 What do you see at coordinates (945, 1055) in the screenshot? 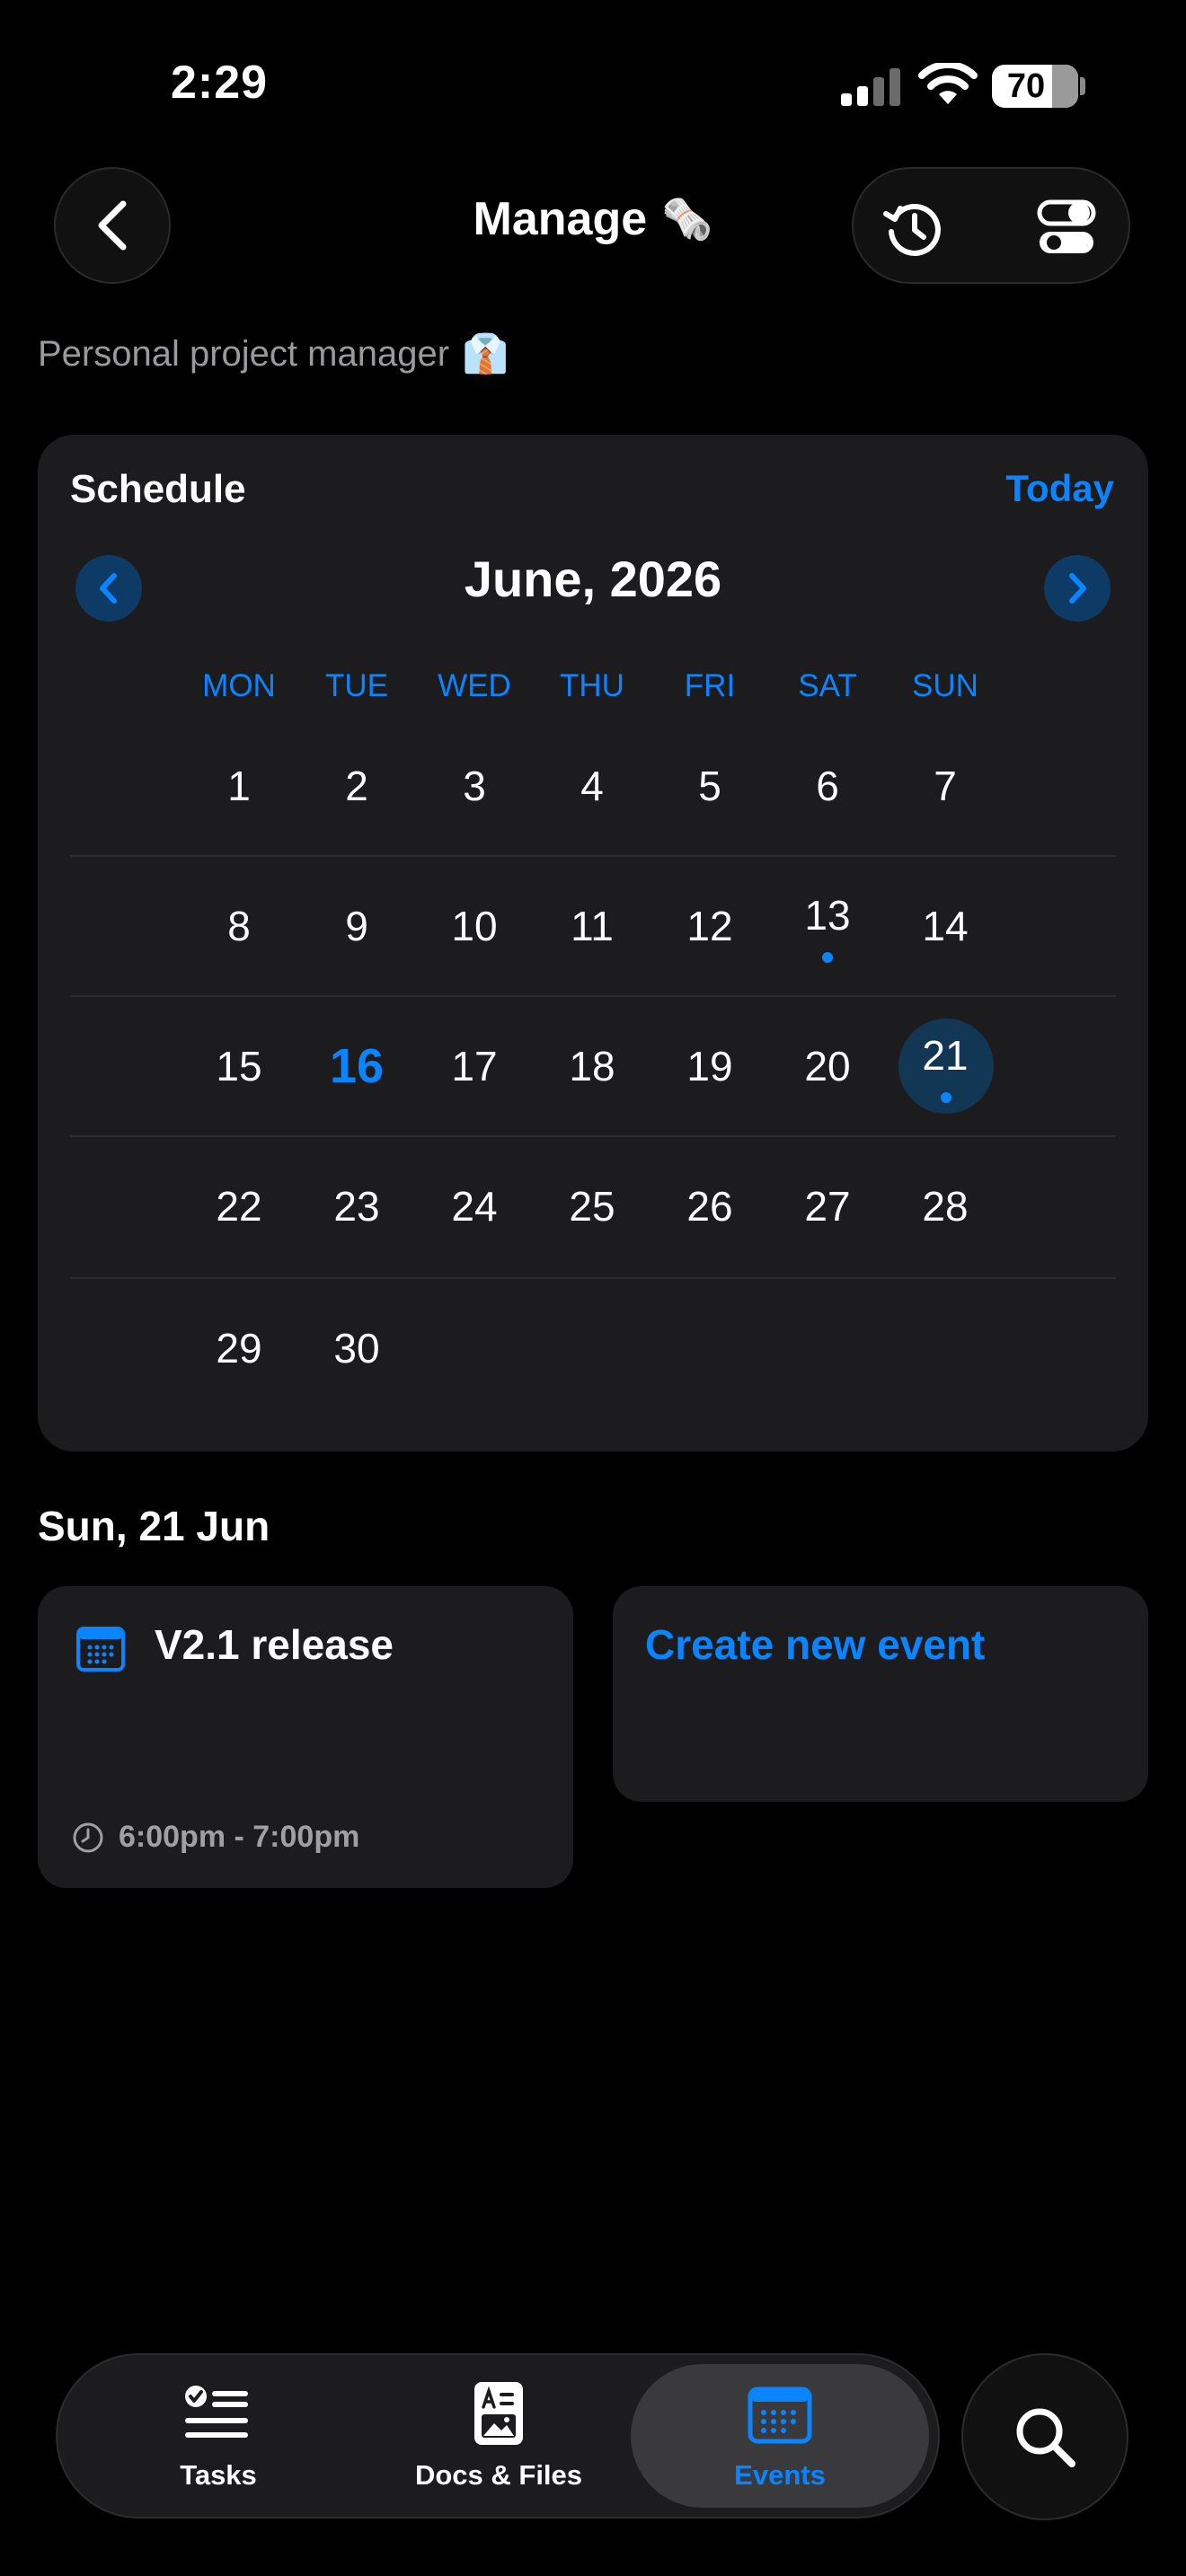
I see `calendar-day-selected: 21` at bounding box center [945, 1055].